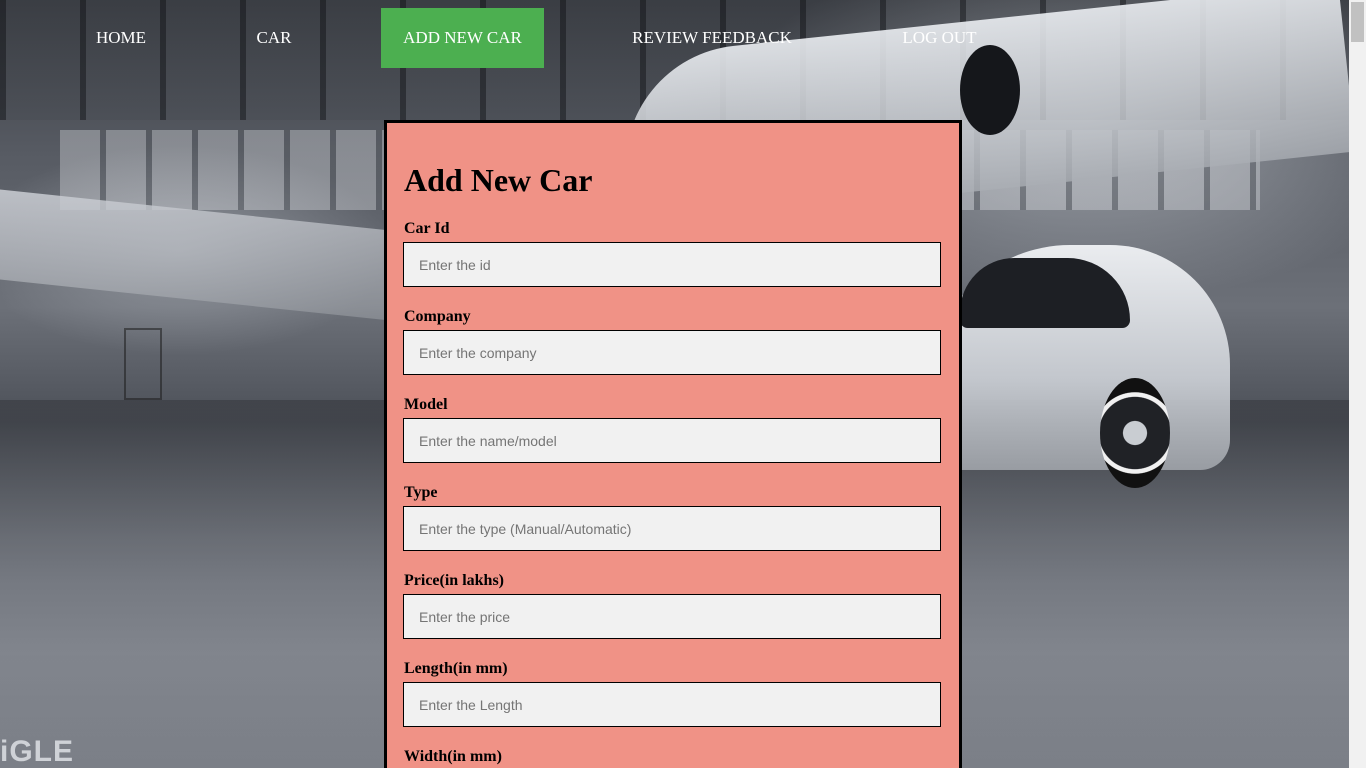  Describe the element at coordinates (672, 264) in the screenshot. I see `car-id-input` at that location.